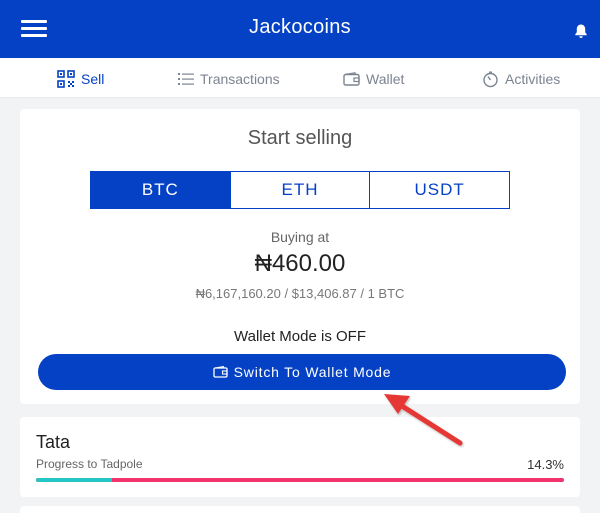  Describe the element at coordinates (300, 293) in the screenshot. I see `exchange-rate: ₦6,167,160.20 / $13,406.87 / 1 BTC` at that location.